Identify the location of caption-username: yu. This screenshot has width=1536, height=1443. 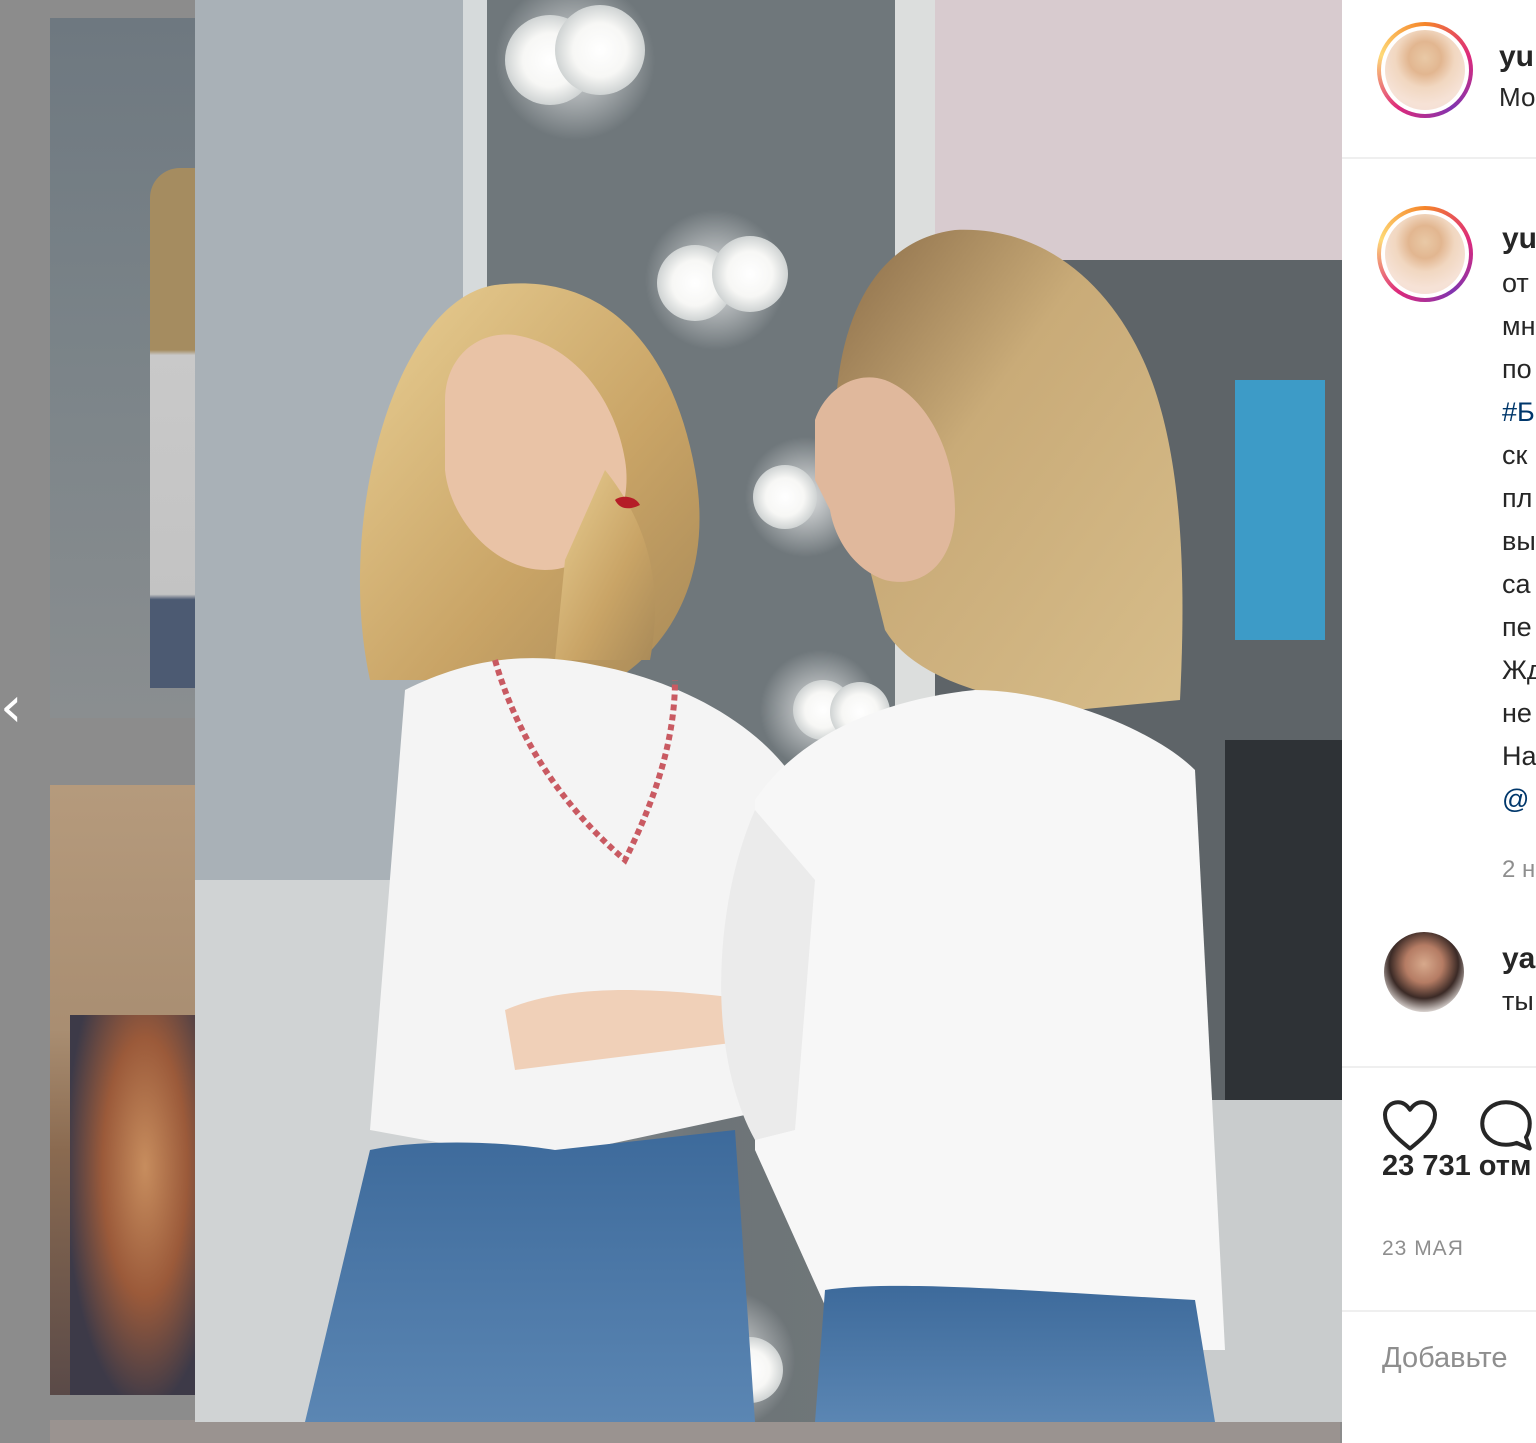
(1519, 239).